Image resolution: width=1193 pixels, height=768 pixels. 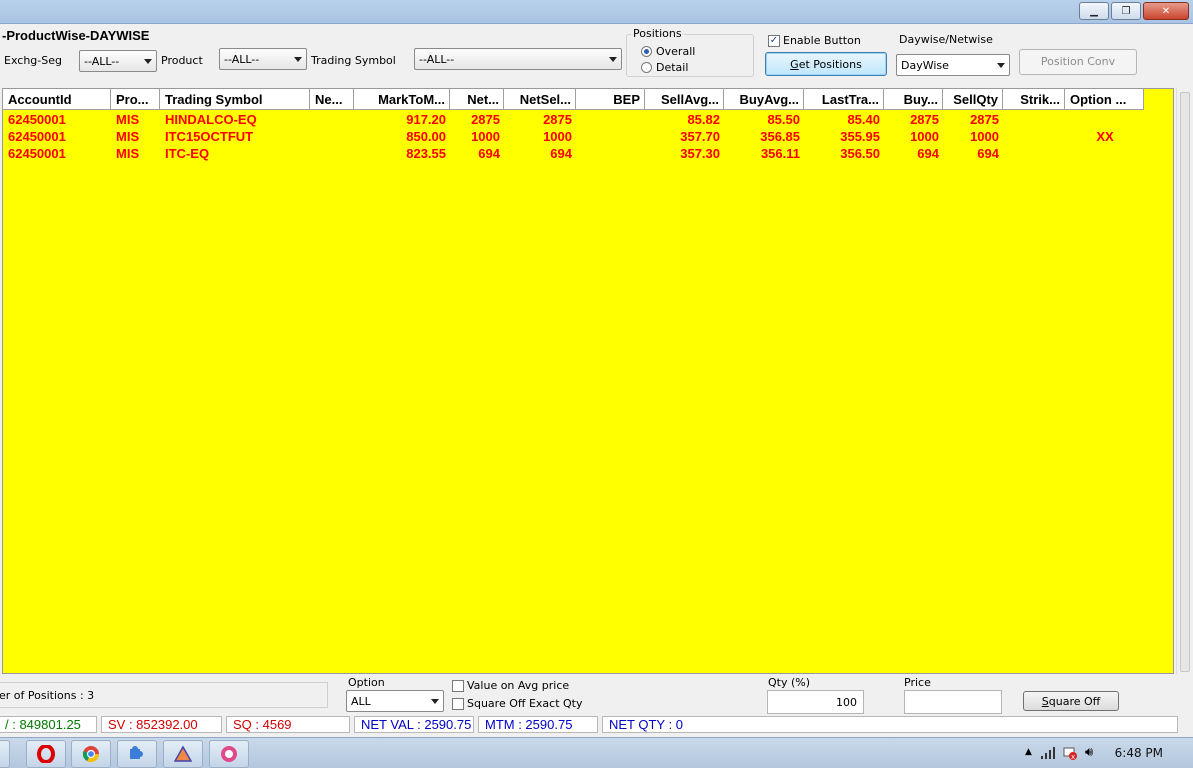 I want to click on get-positions-button: Get Positions, so click(x=826, y=64).